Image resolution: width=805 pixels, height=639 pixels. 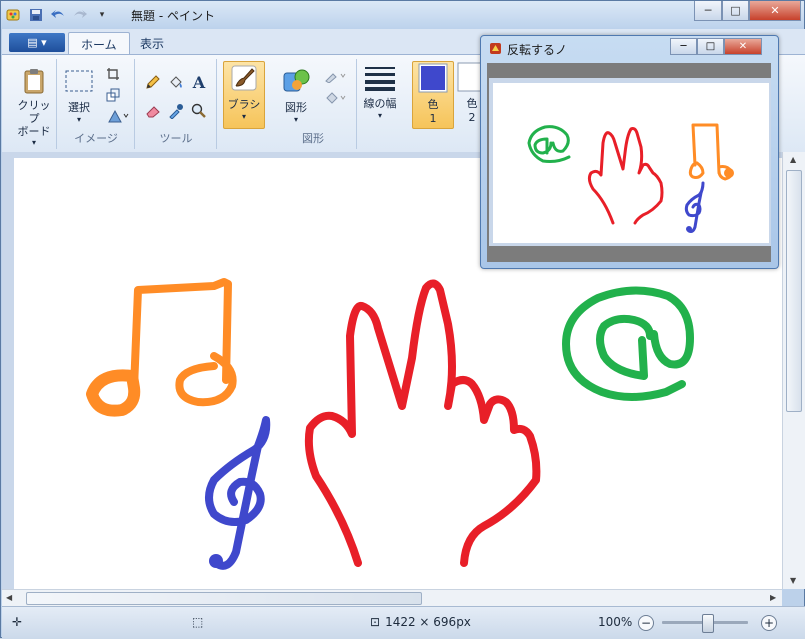 What do you see at coordinates (79, 107) in the screenshot?
I see `select-label: 選択` at bounding box center [79, 107].